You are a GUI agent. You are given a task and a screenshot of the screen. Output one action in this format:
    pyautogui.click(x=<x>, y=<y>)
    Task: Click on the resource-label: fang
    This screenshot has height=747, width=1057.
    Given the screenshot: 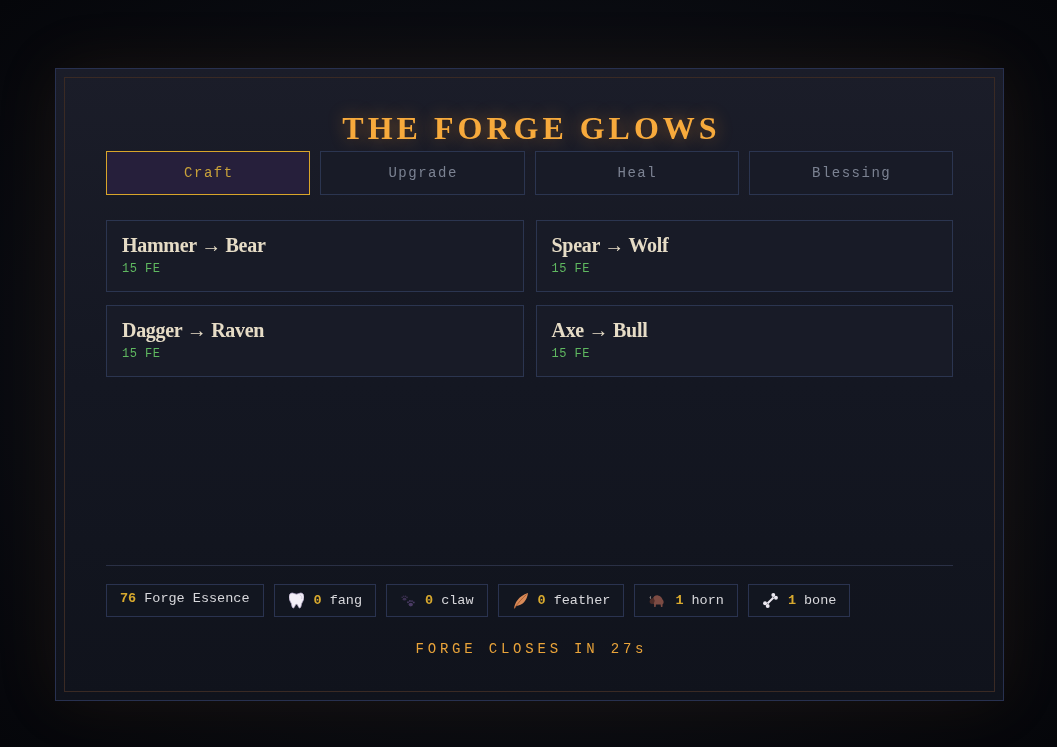 What is the action you would take?
    pyautogui.click(x=346, y=600)
    